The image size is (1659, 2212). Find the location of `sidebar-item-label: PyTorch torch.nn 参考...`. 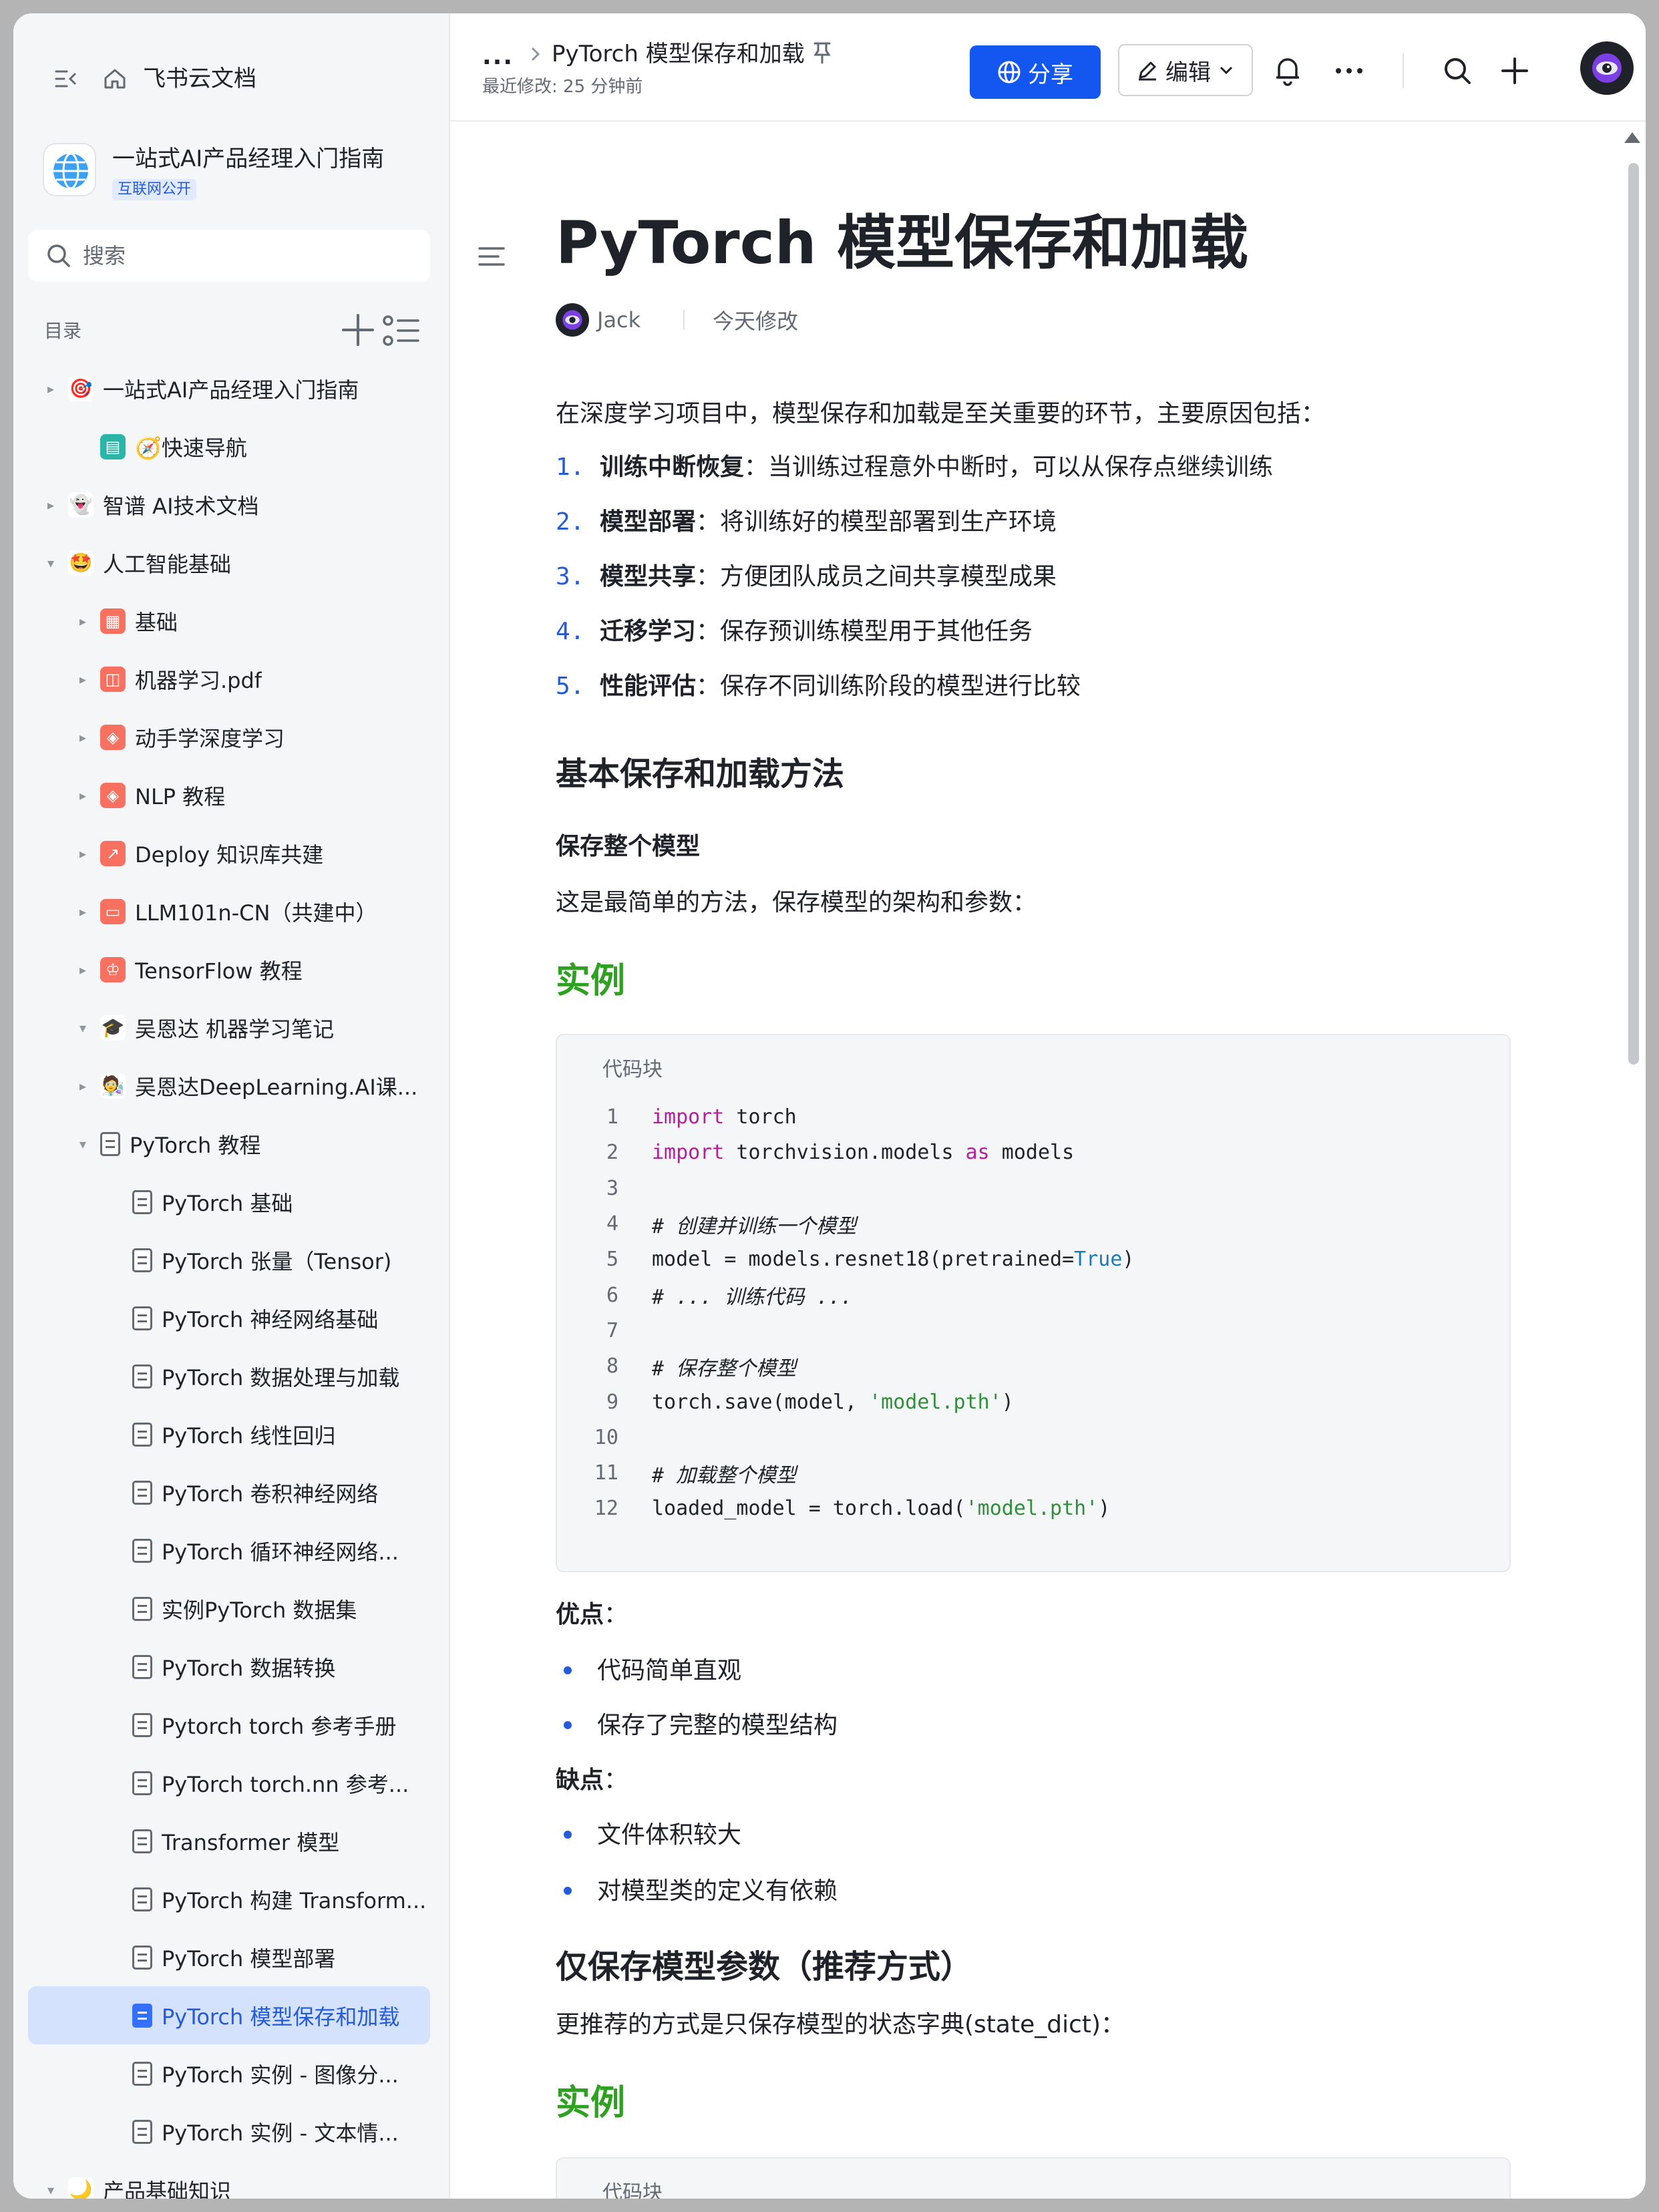

sidebar-item-label: PyTorch torch.nn 参考... is located at coordinates (285, 1784).